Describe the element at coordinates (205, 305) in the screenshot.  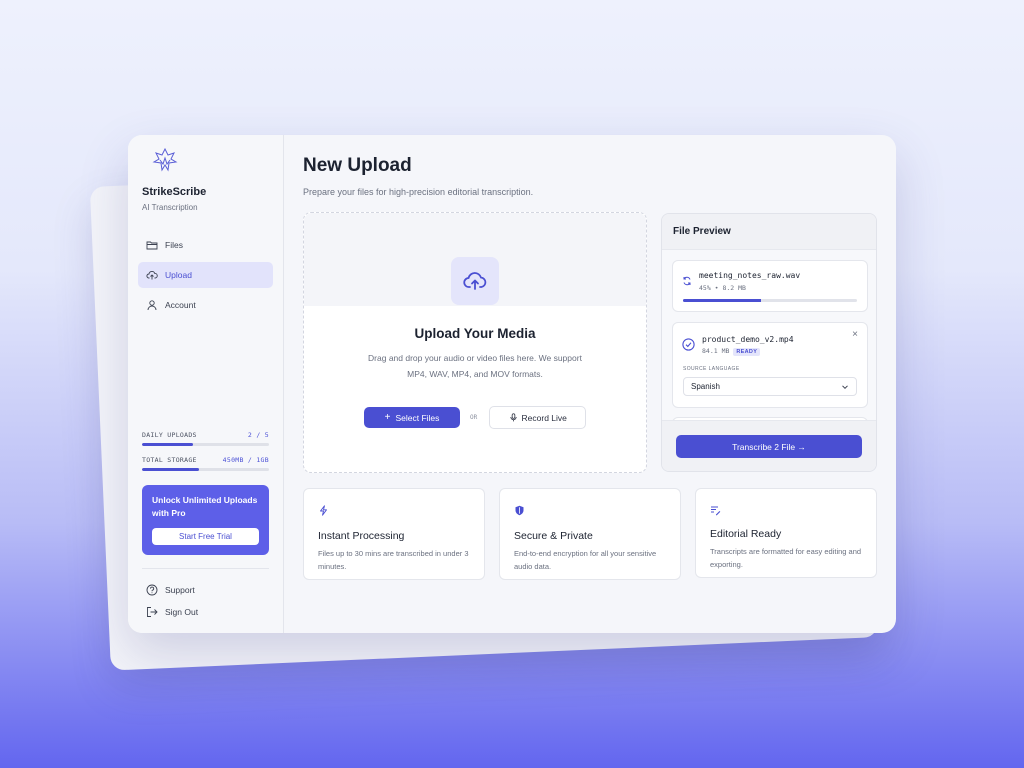
I see `sidebar-item-account: Account` at that location.